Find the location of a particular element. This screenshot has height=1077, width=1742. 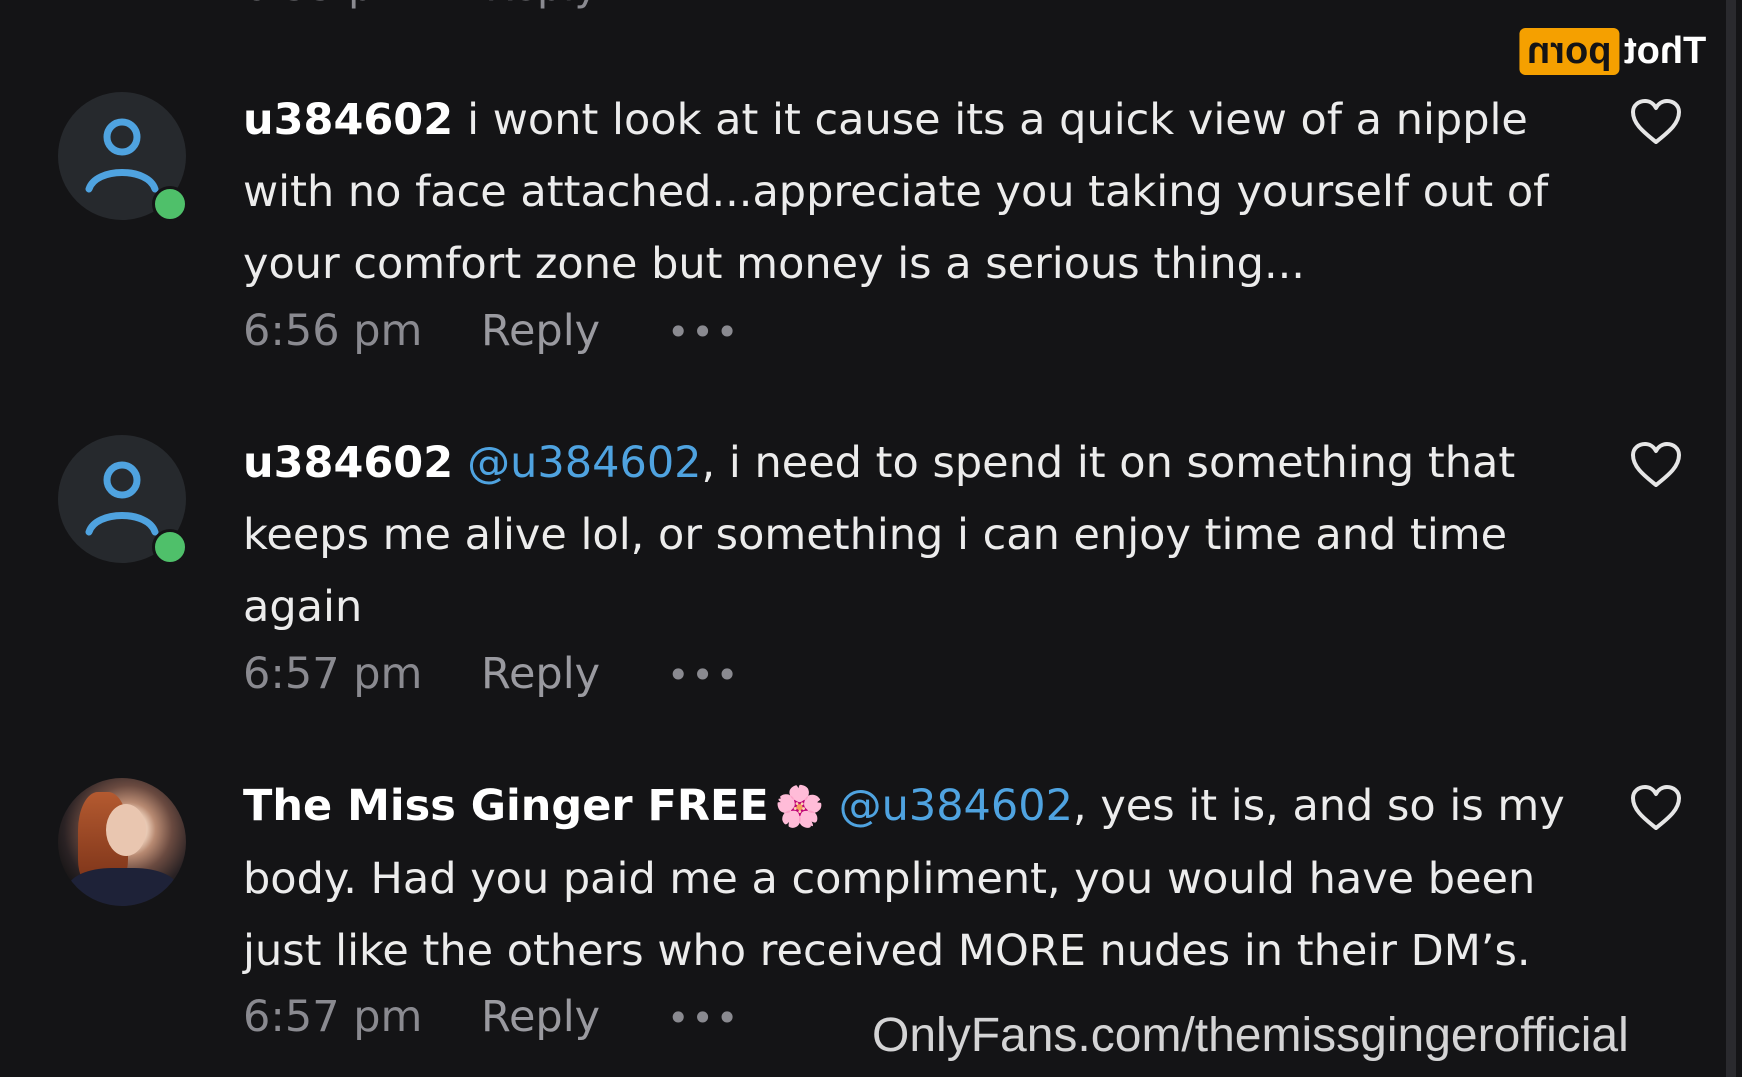

watermark-url: OnlyFans.com/themissgingerofficial is located at coordinates (1250, 1035).